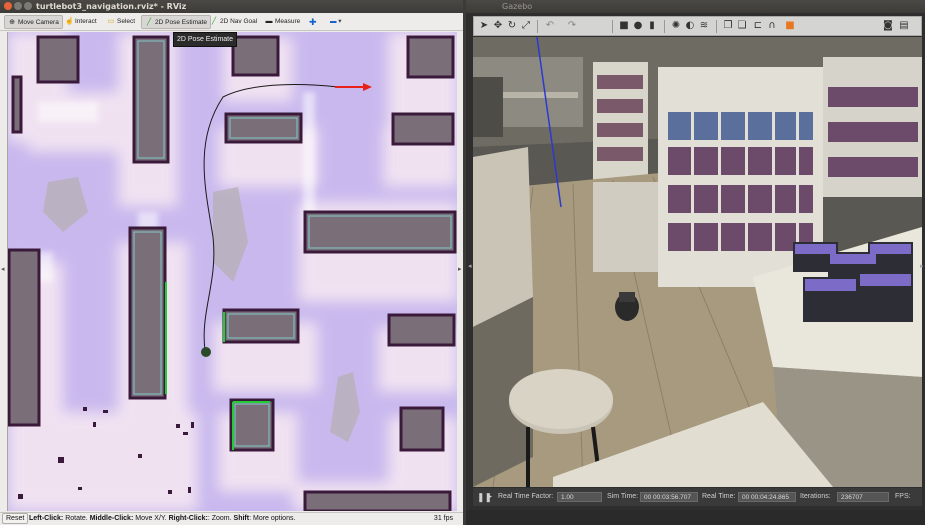 Image resolution: width=925 pixels, height=525 pixels. What do you see at coordinates (38, 22) in the screenshot?
I see `tool-label: Move Camera` at bounding box center [38, 22].